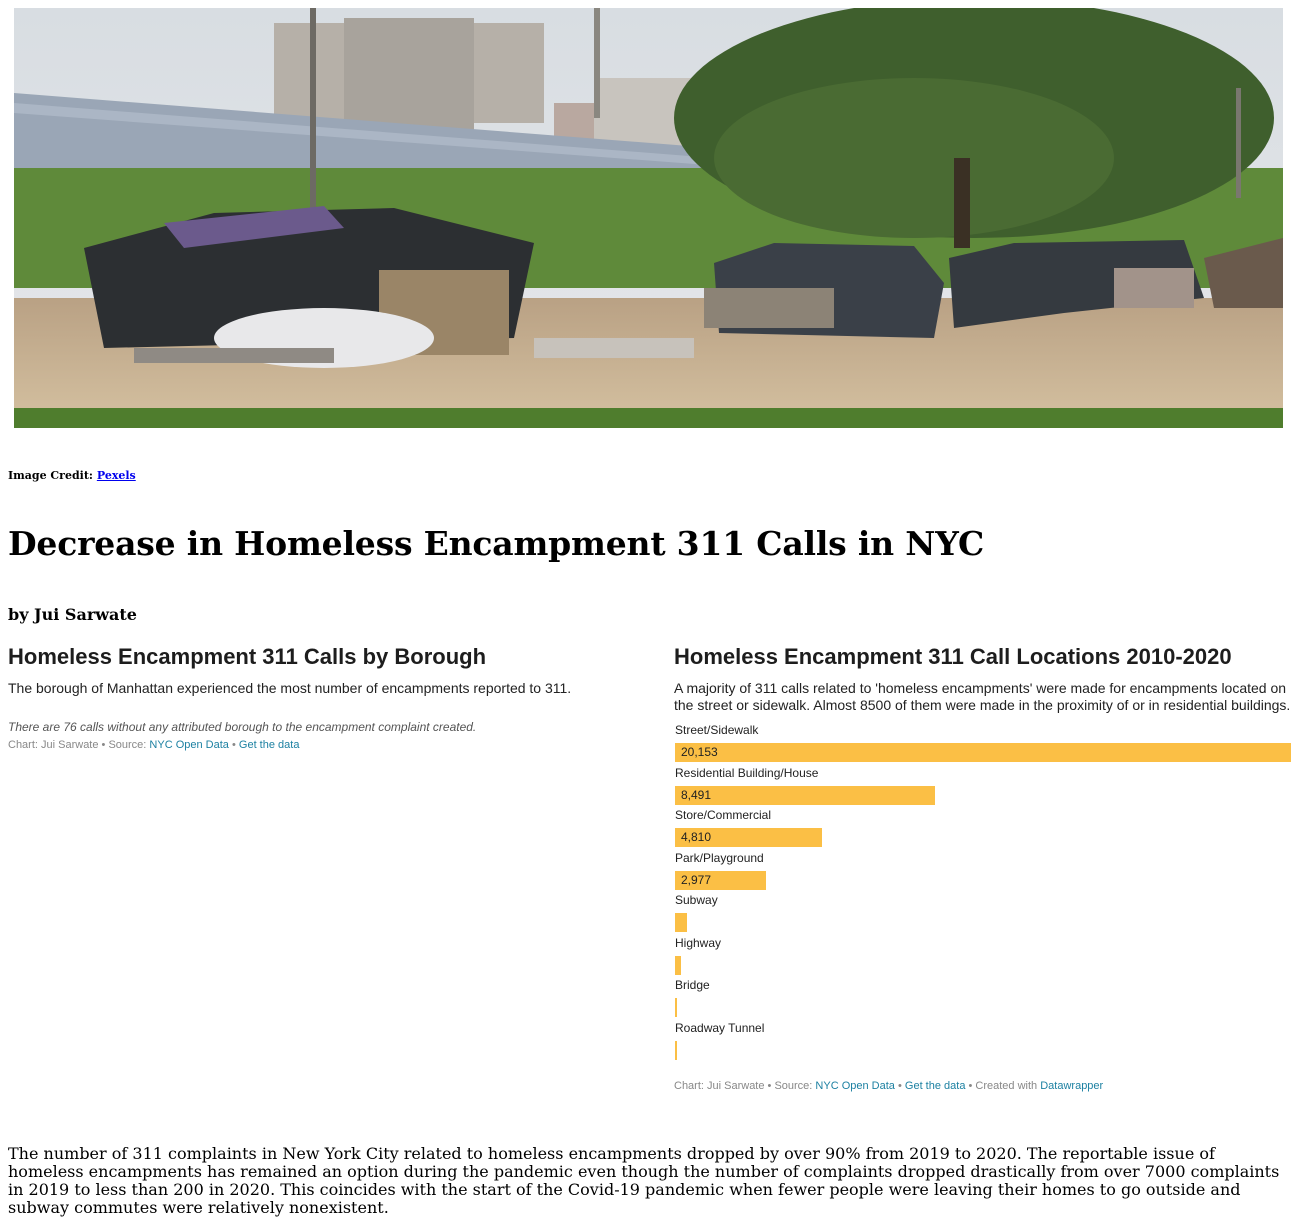  What do you see at coordinates (749, 837) in the screenshot?
I see `bar: 4,810` at bounding box center [749, 837].